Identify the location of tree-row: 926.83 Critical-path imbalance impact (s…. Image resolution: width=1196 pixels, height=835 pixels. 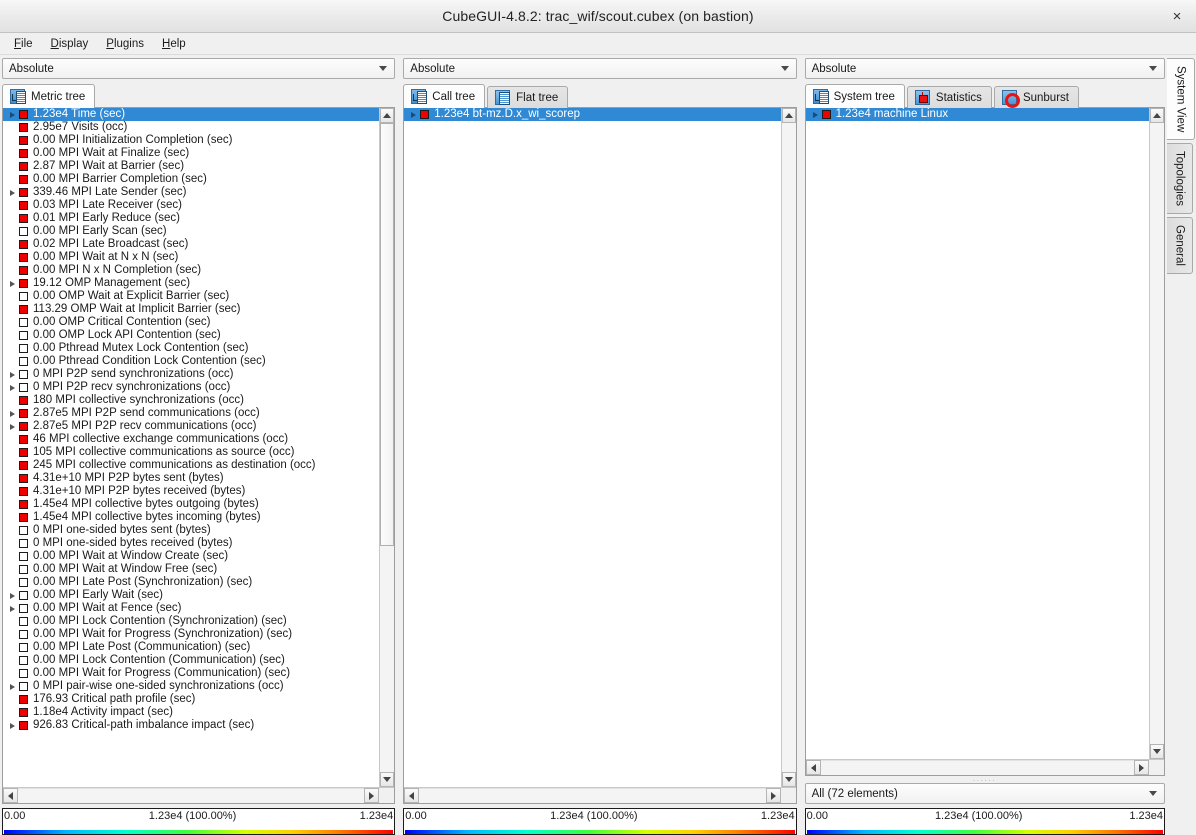
(191, 725).